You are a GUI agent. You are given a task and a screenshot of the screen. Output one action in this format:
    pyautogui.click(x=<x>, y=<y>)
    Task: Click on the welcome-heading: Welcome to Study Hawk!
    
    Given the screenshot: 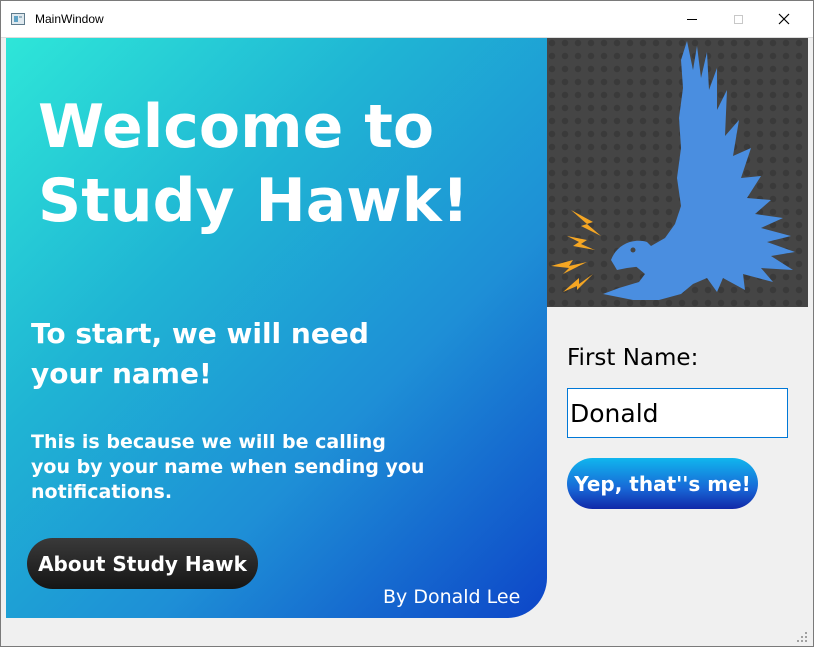 What is the action you would take?
    pyautogui.click(x=253, y=164)
    